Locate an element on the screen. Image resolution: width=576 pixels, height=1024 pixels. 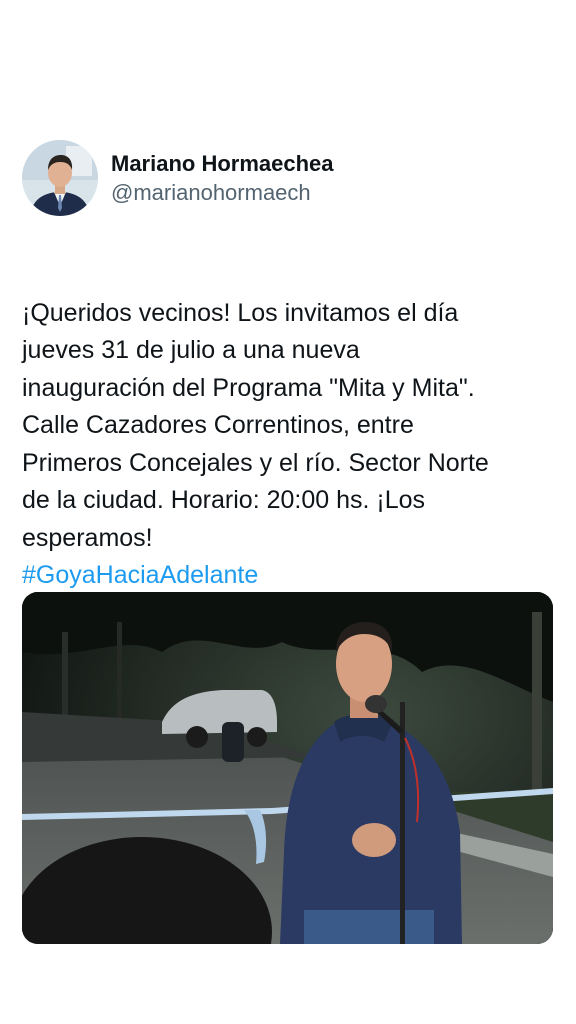
author-handle: @marianohormaech is located at coordinates (222, 193).